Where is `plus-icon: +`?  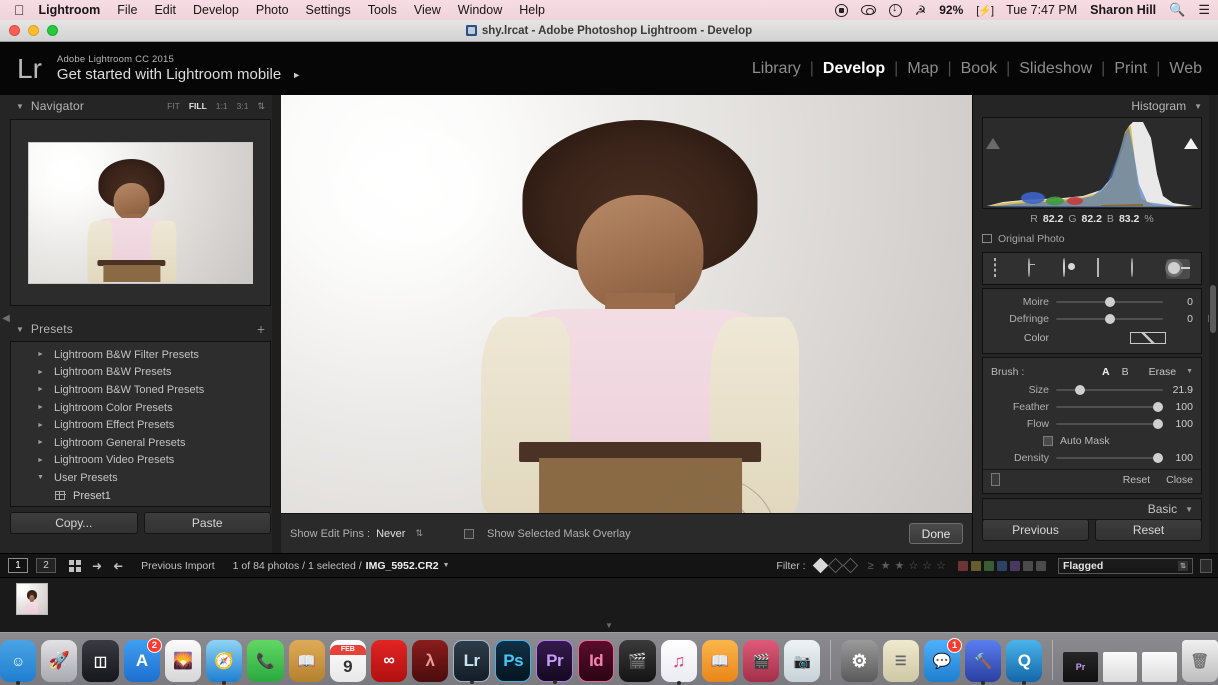
plus-icon: + is located at coordinates (261, 329).